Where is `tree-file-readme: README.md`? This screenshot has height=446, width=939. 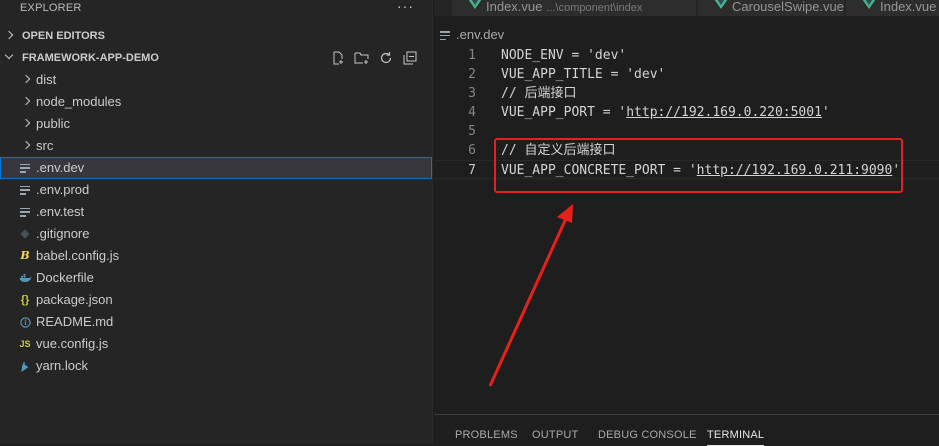 tree-file-readme: README.md is located at coordinates (216, 322).